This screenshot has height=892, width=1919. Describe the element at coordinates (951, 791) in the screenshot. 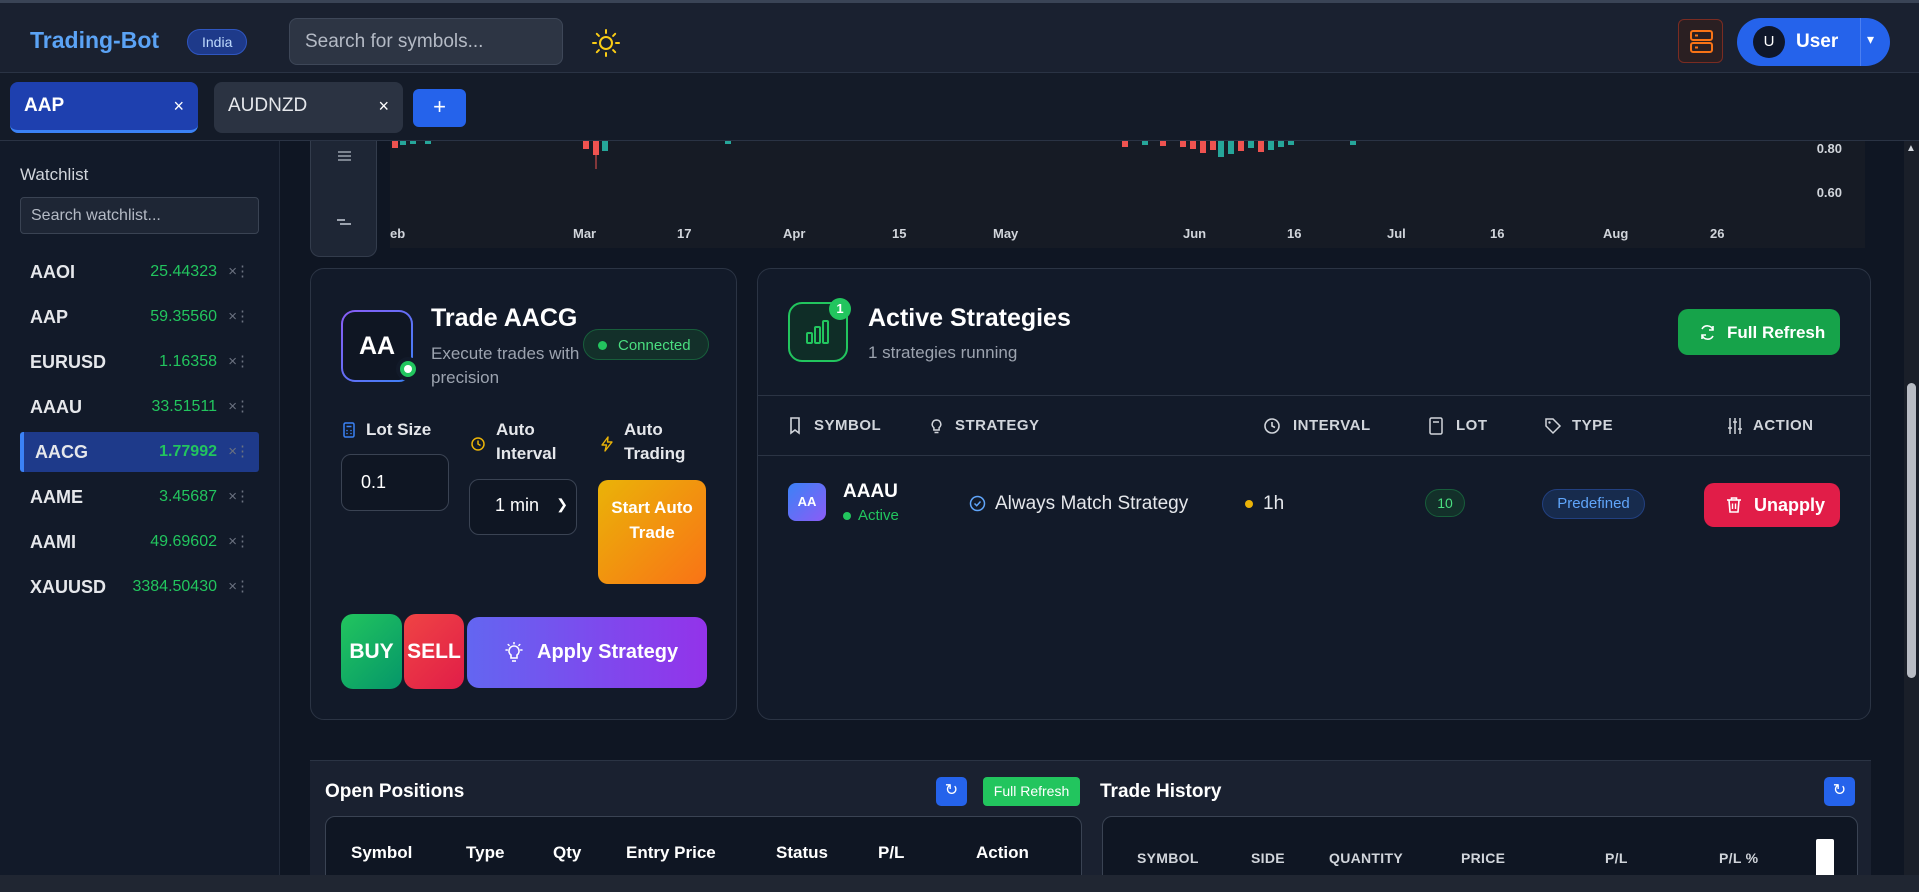

I see `open-positions-refresh-button: ↻` at that location.